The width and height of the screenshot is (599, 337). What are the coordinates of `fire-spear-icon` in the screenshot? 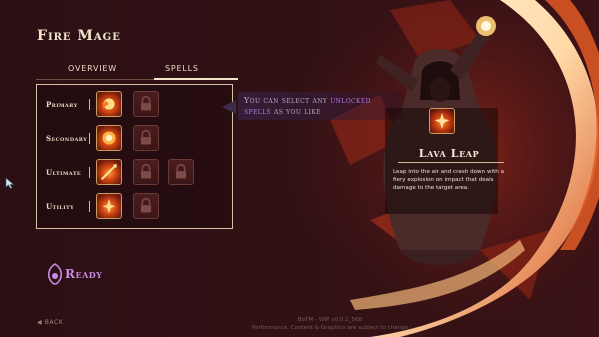 It's located at (109, 172).